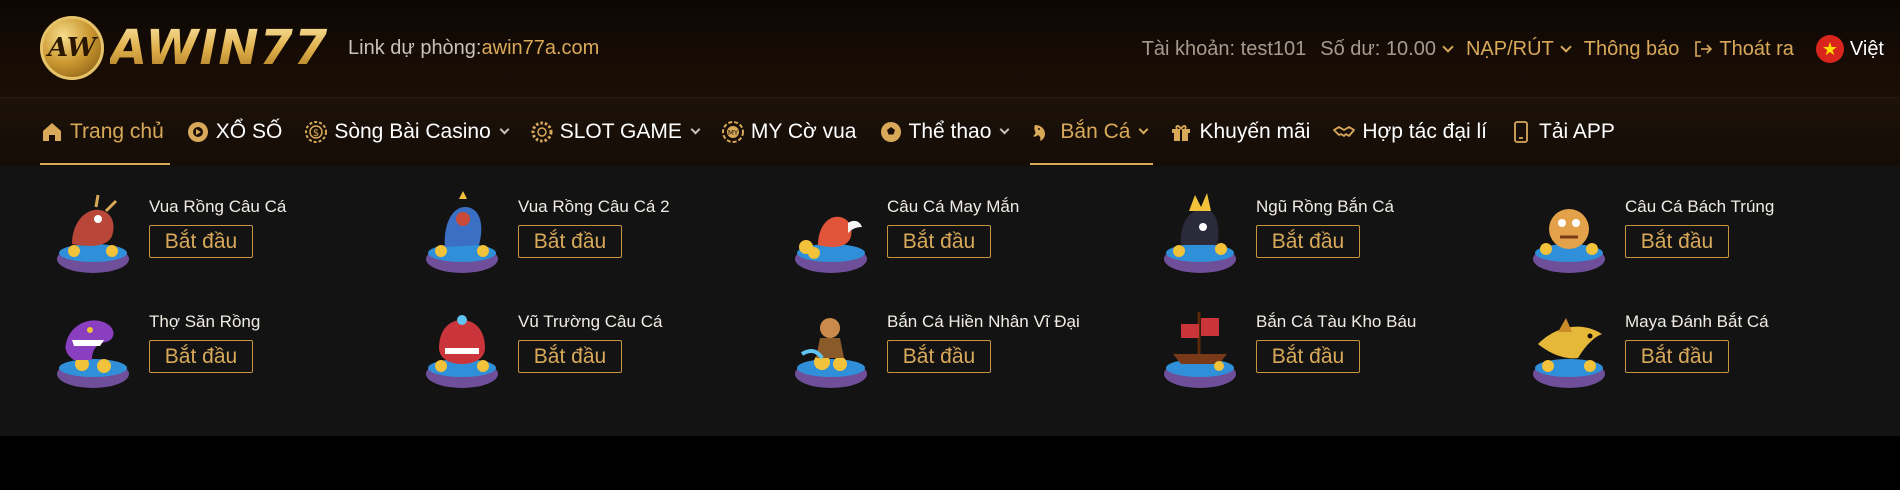  I want to click on svg-text: MY, so click(733, 133).